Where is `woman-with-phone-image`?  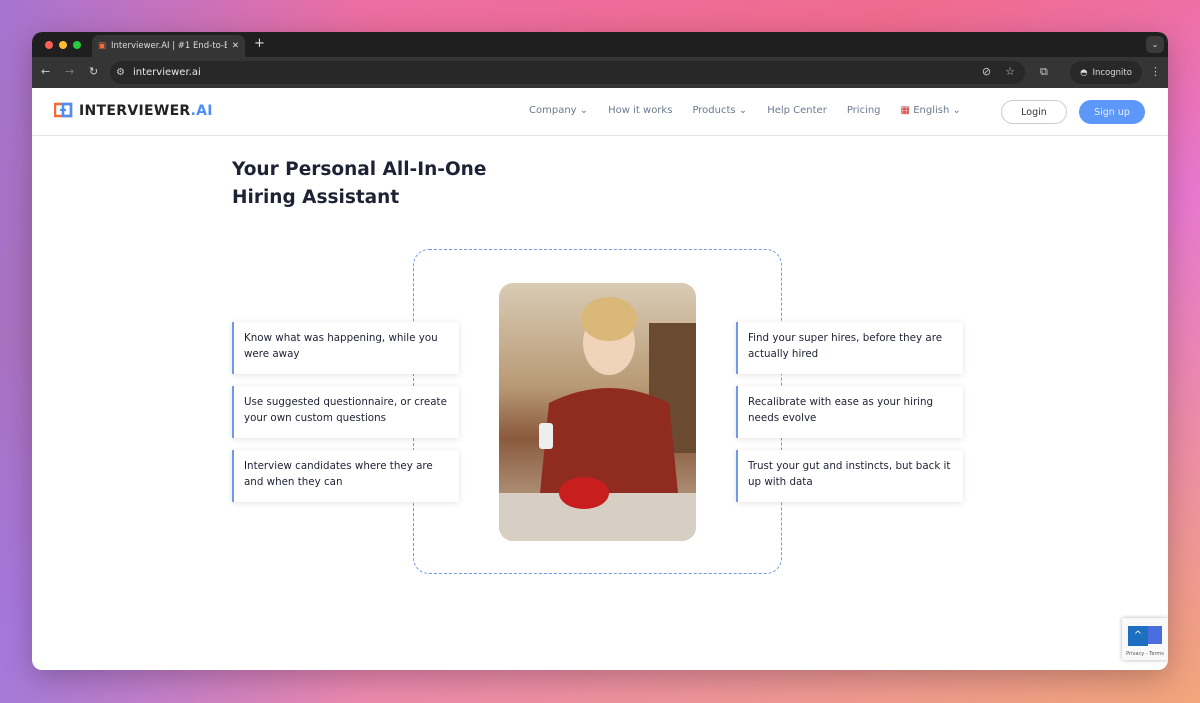 woman-with-phone-image is located at coordinates (597, 412).